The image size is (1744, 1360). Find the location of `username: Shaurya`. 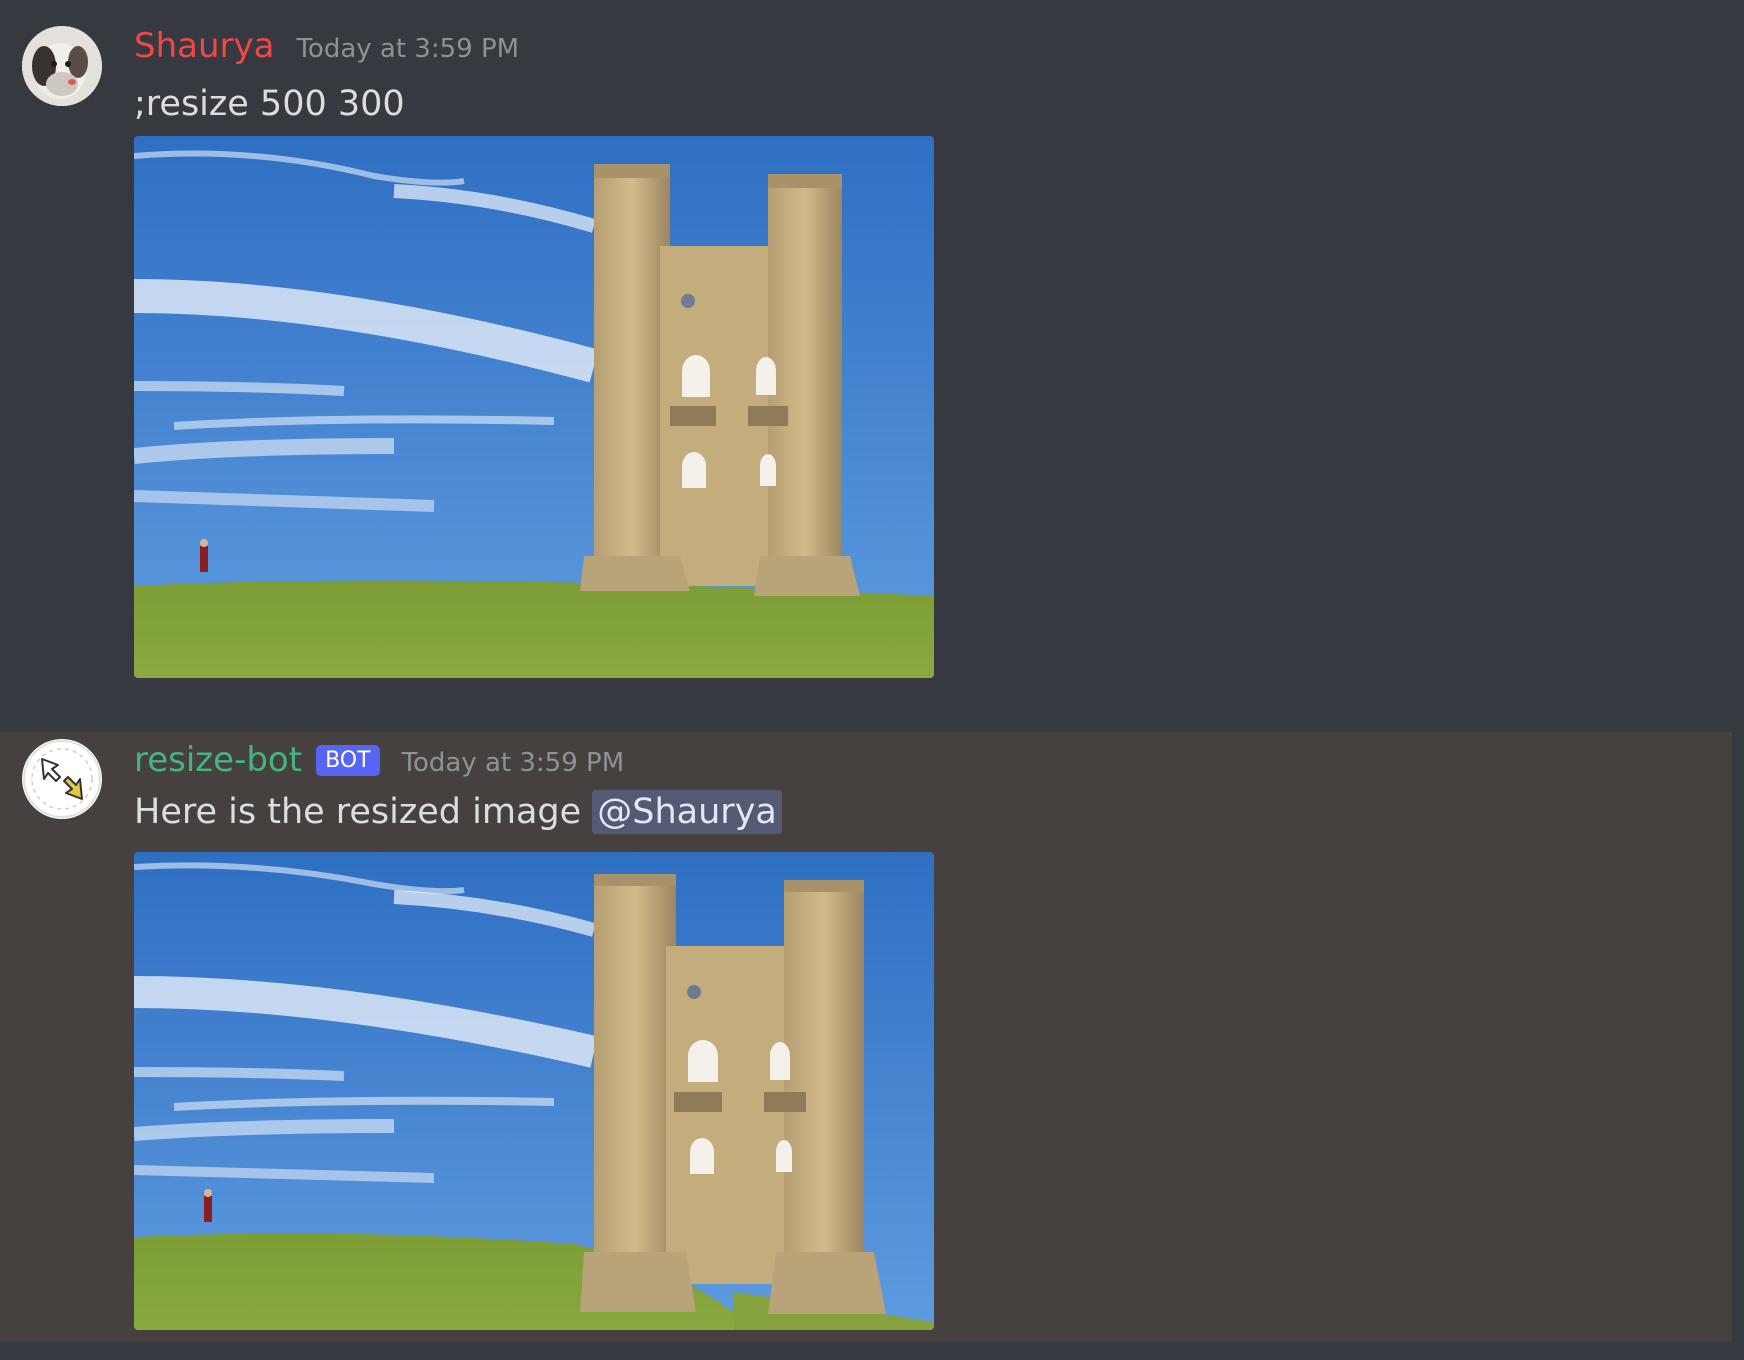

username: Shaurya is located at coordinates (204, 46).